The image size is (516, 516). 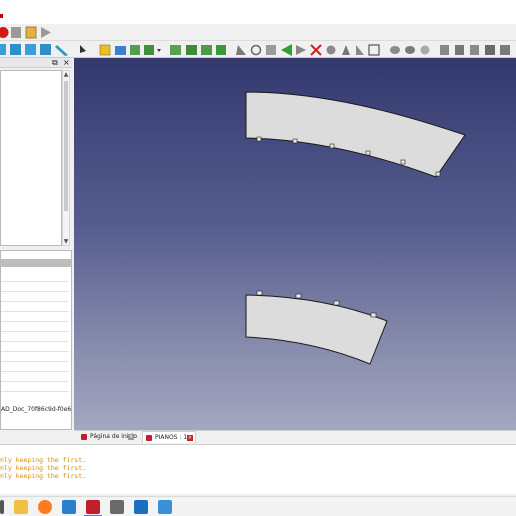 I want to click on pattern-icon, so click(x=374, y=50).